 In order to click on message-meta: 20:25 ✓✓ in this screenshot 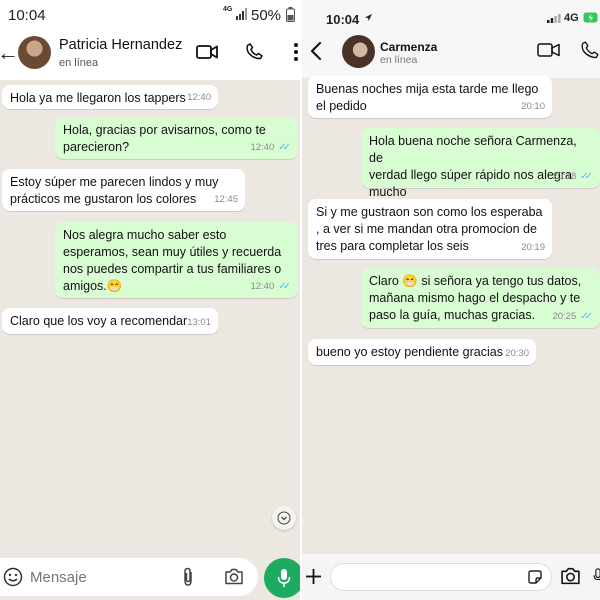, I will do `click(572, 316)`.